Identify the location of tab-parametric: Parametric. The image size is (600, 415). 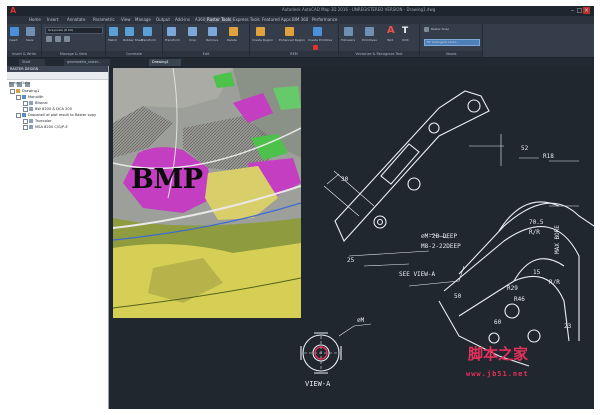
(104, 20).